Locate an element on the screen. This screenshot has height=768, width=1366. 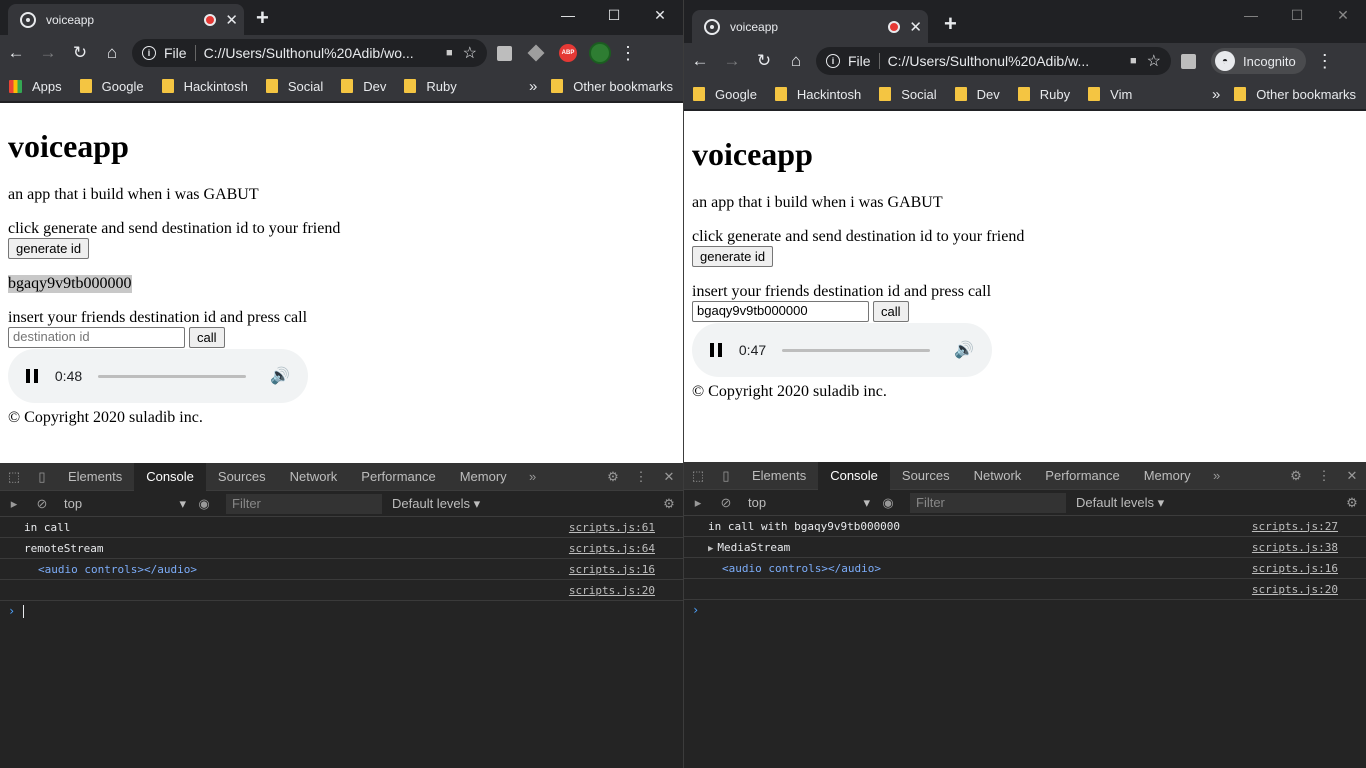
console-prompt: › is located at coordinates (341, 611).